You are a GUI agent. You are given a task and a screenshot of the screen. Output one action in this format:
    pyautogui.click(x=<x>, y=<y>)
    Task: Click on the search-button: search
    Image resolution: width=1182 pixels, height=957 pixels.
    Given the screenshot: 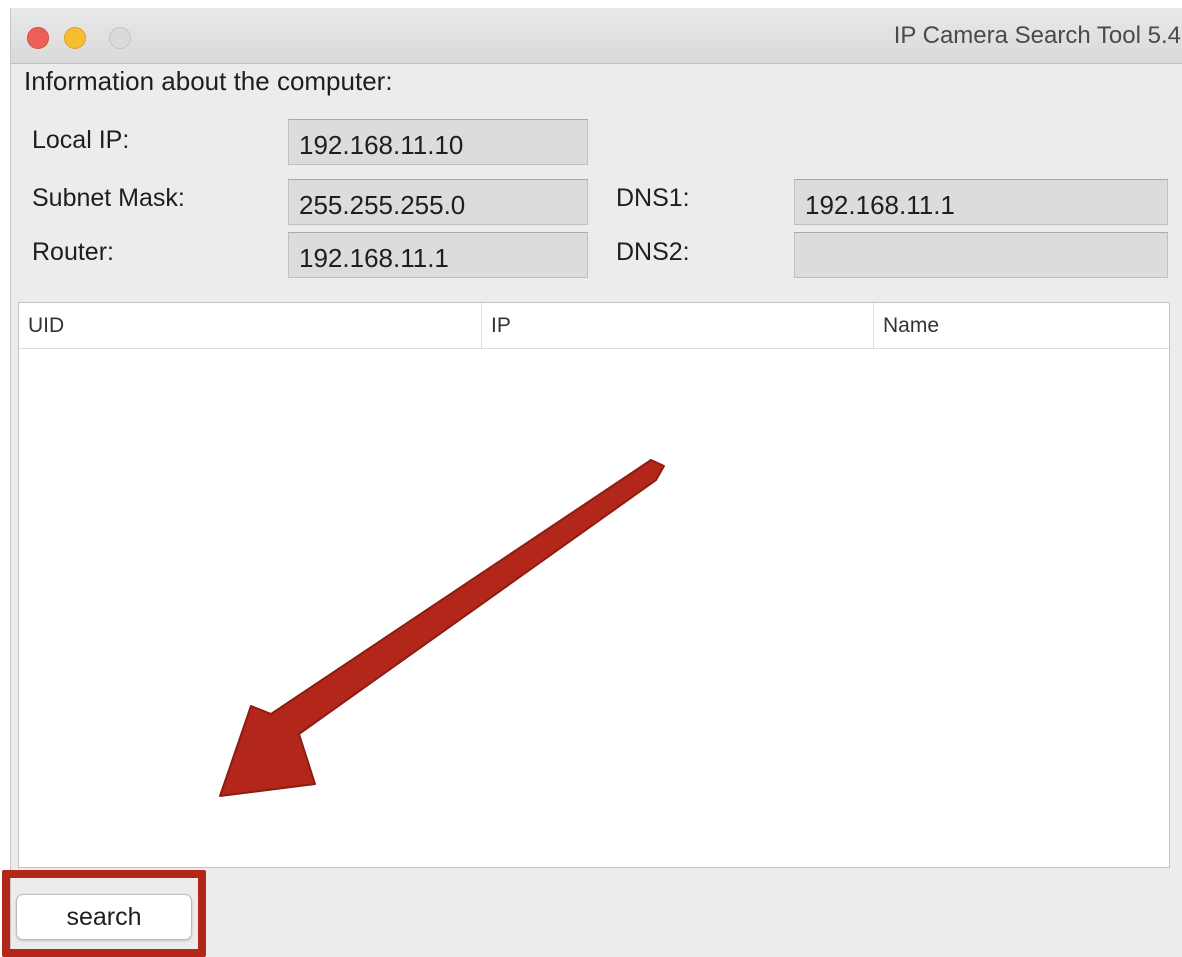 What is the action you would take?
    pyautogui.click(x=104, y=917)
    